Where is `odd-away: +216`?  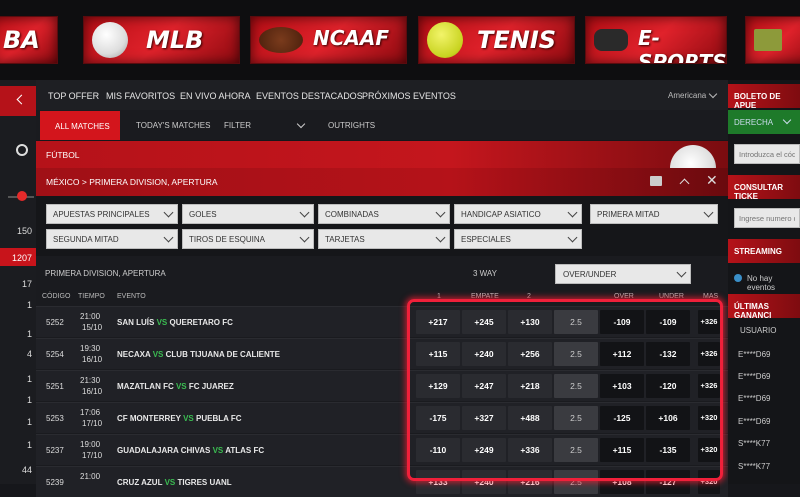 odd-away: +216 is located at coordinates (530, 482).